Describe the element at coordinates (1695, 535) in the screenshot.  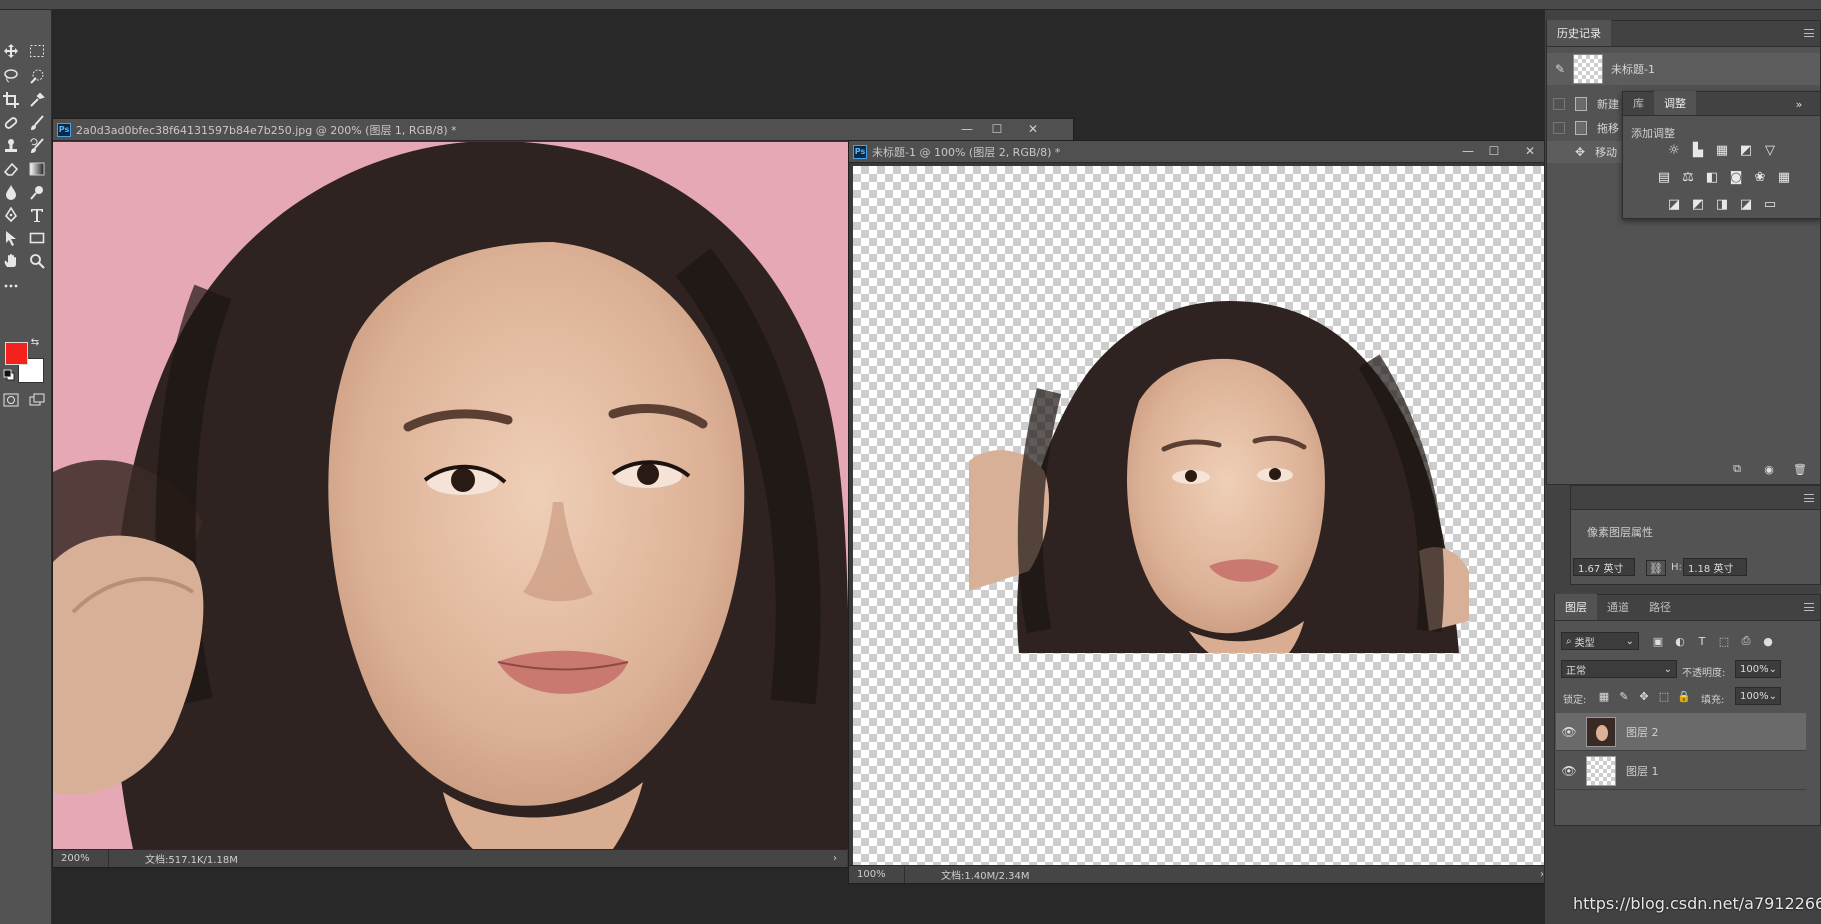
I see `properties-panel: 像素图层属性 1.67 英寸 ⛓ H: 1.18 英寸` at that location.